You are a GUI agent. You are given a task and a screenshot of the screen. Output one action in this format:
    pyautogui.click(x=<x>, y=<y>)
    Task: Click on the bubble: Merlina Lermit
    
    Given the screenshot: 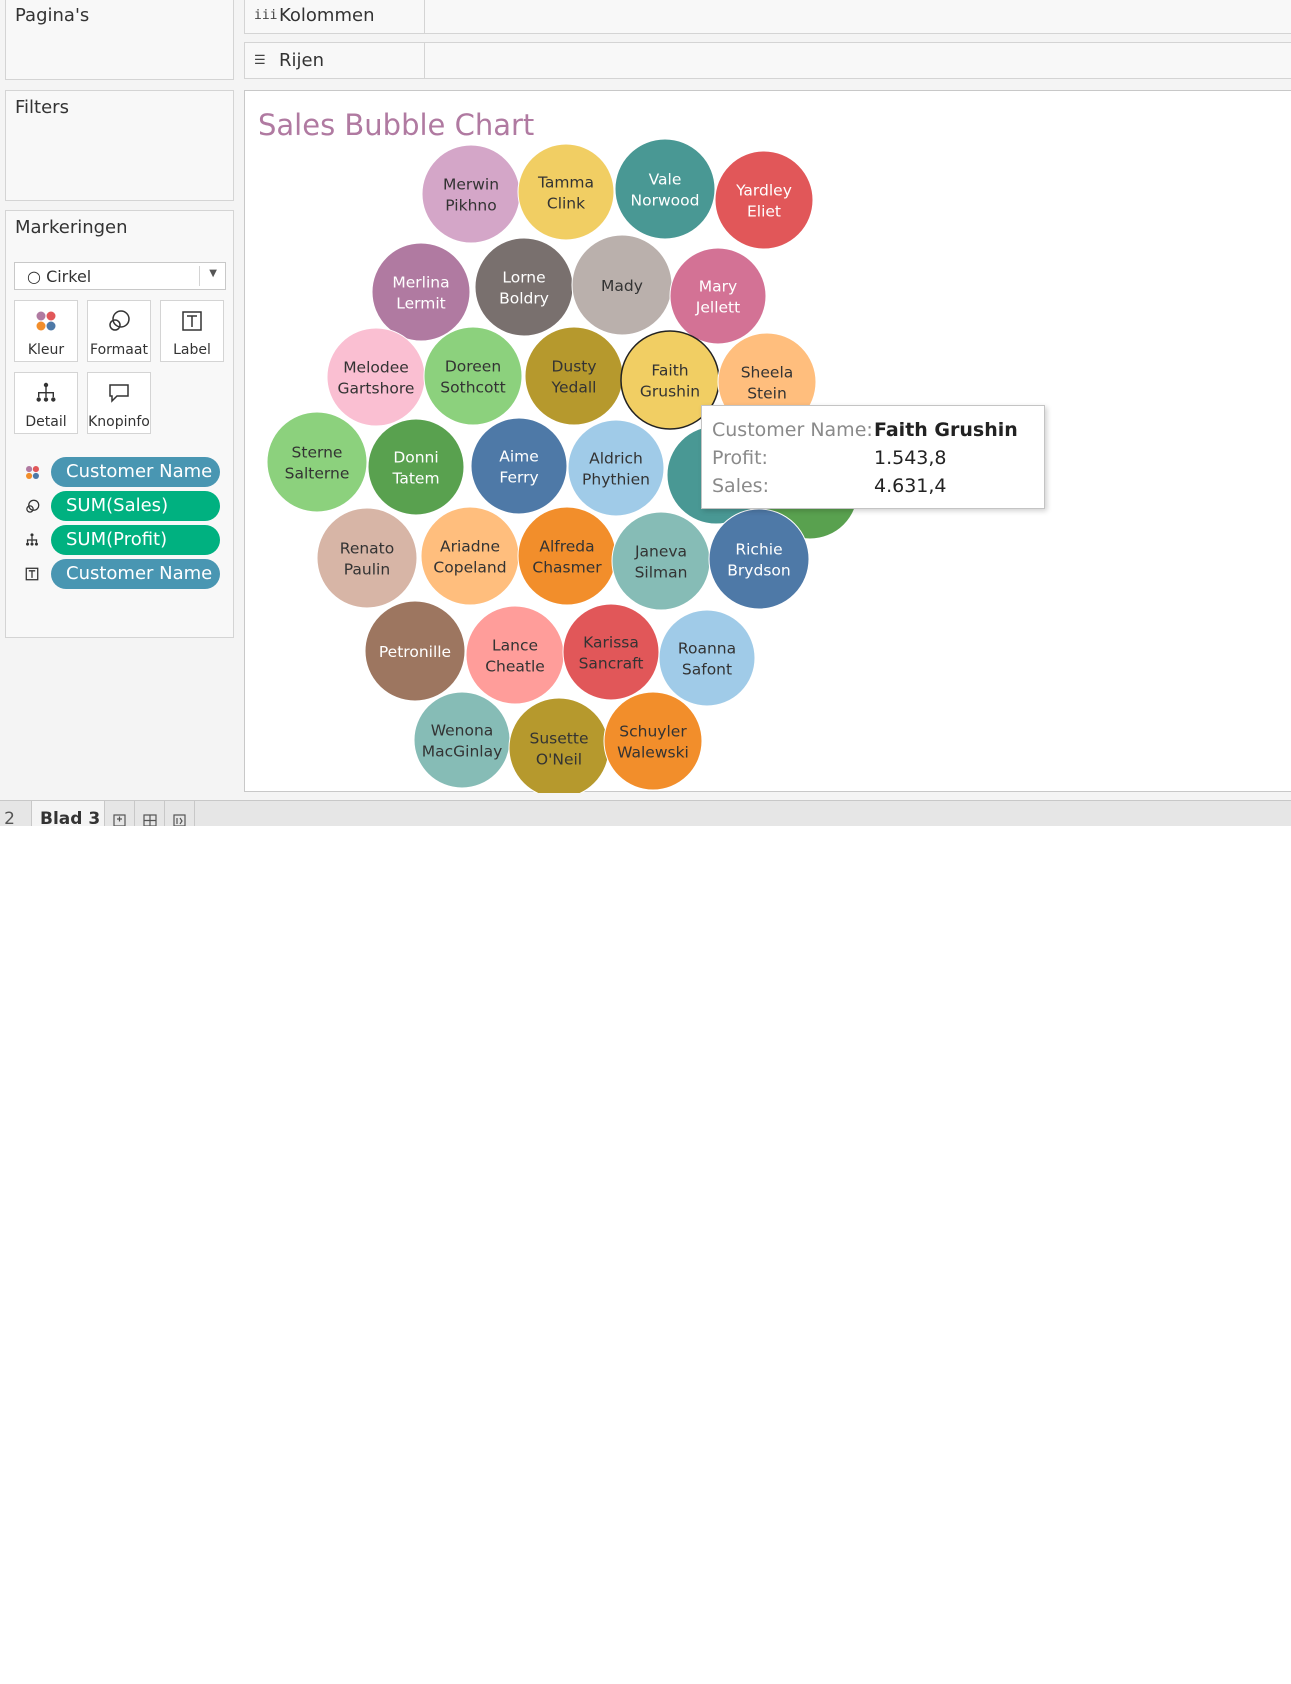 What is the action you would take?
    pyautogui.click(x=421, y=292)
    